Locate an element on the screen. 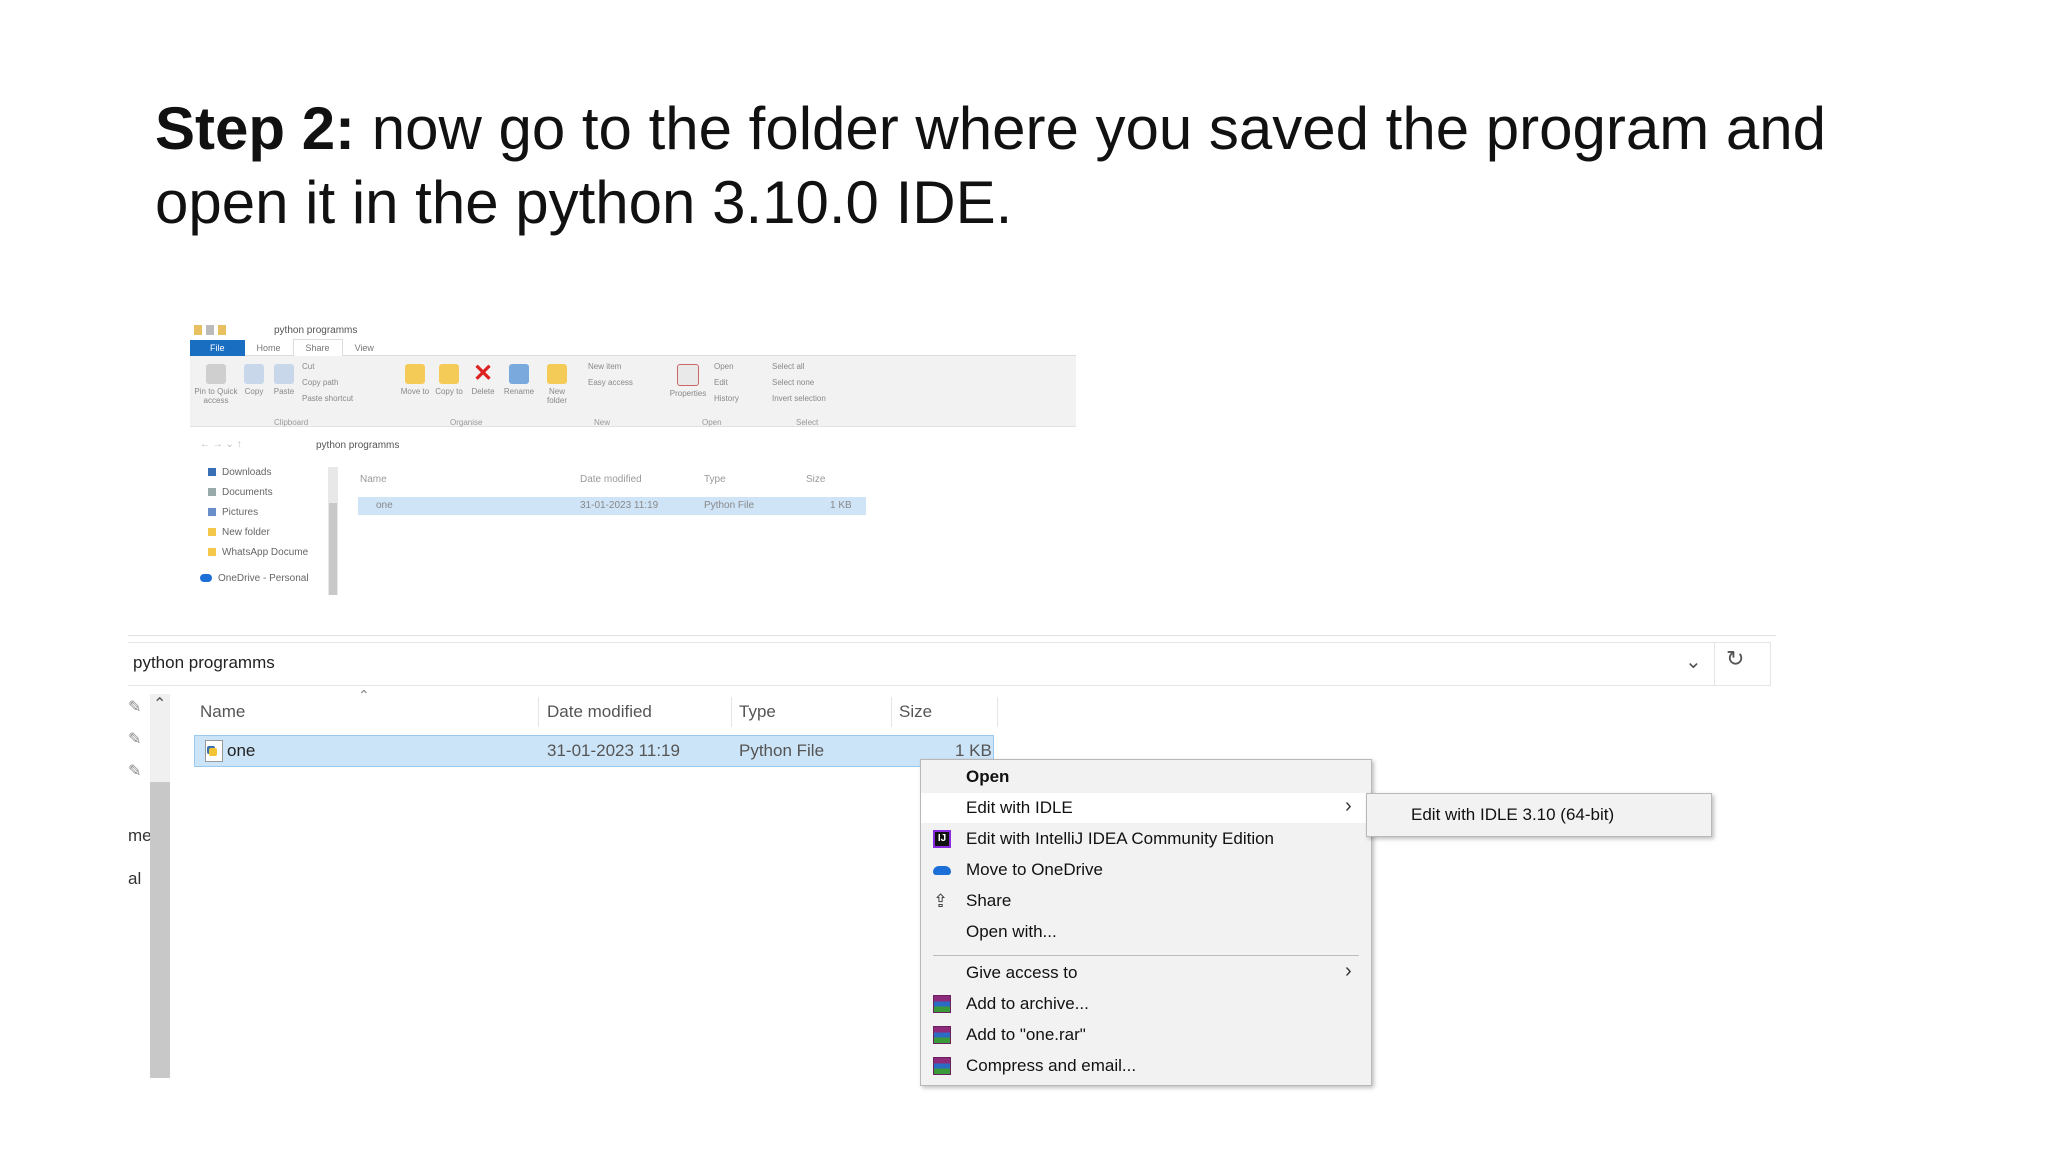 This screenshot has width=2048, height=1152. mini-address-path: python programms is located at coordinates (358, 445).